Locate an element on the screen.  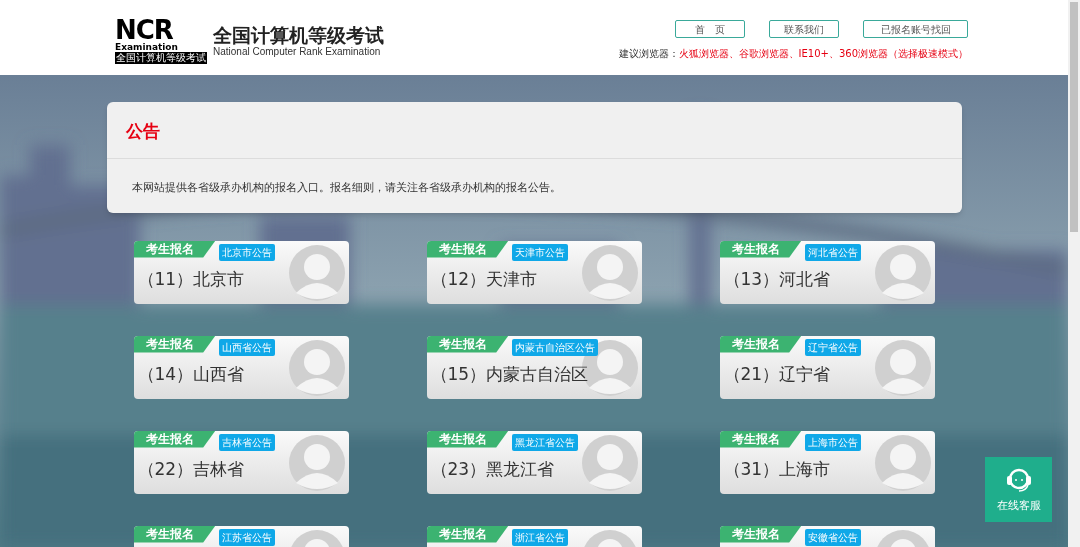
site-subtitle: National Computer Rank Examination is located at coordinates (297, 52).